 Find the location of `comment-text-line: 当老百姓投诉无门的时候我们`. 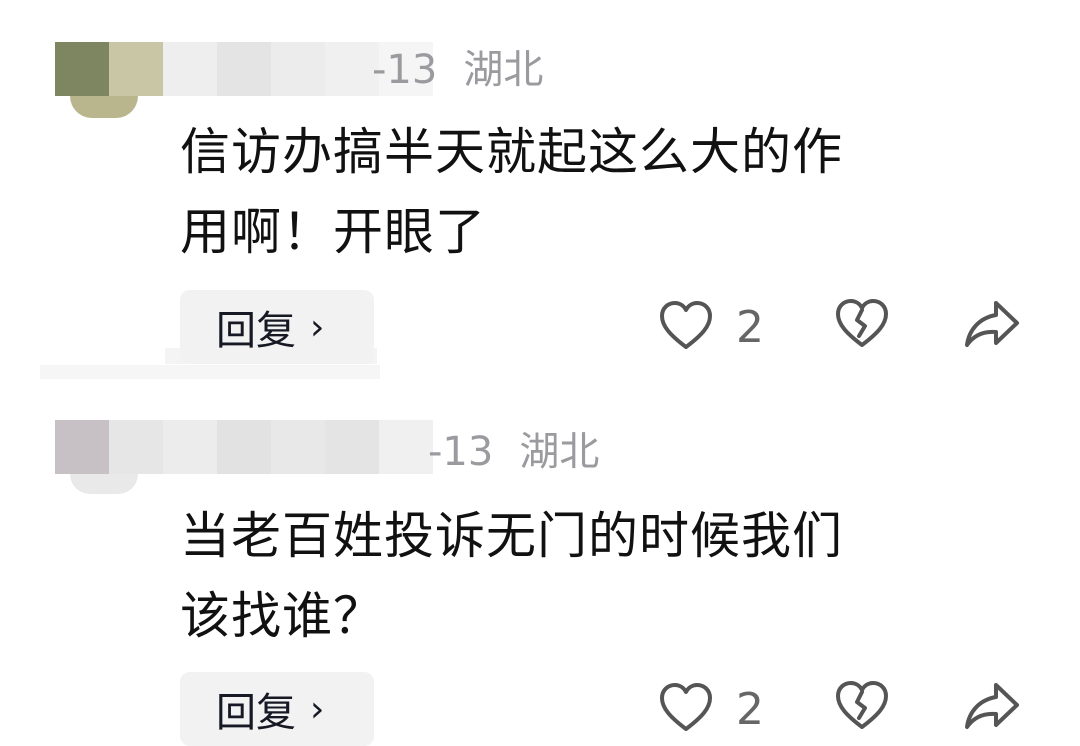

comment-text-line: 当老百姓投诉无门的时候我们 is located at coordinates (511, 536).